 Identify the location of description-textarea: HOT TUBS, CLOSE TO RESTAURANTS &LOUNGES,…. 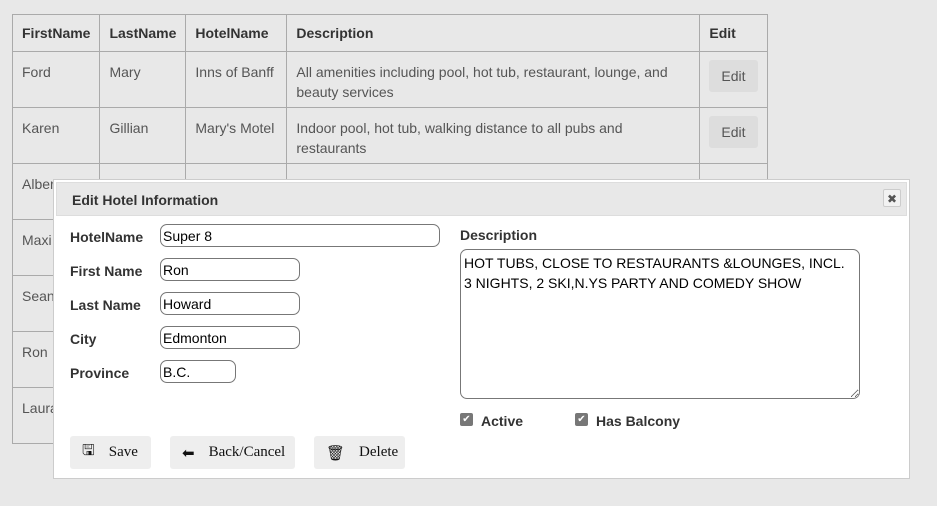
(660, 324).